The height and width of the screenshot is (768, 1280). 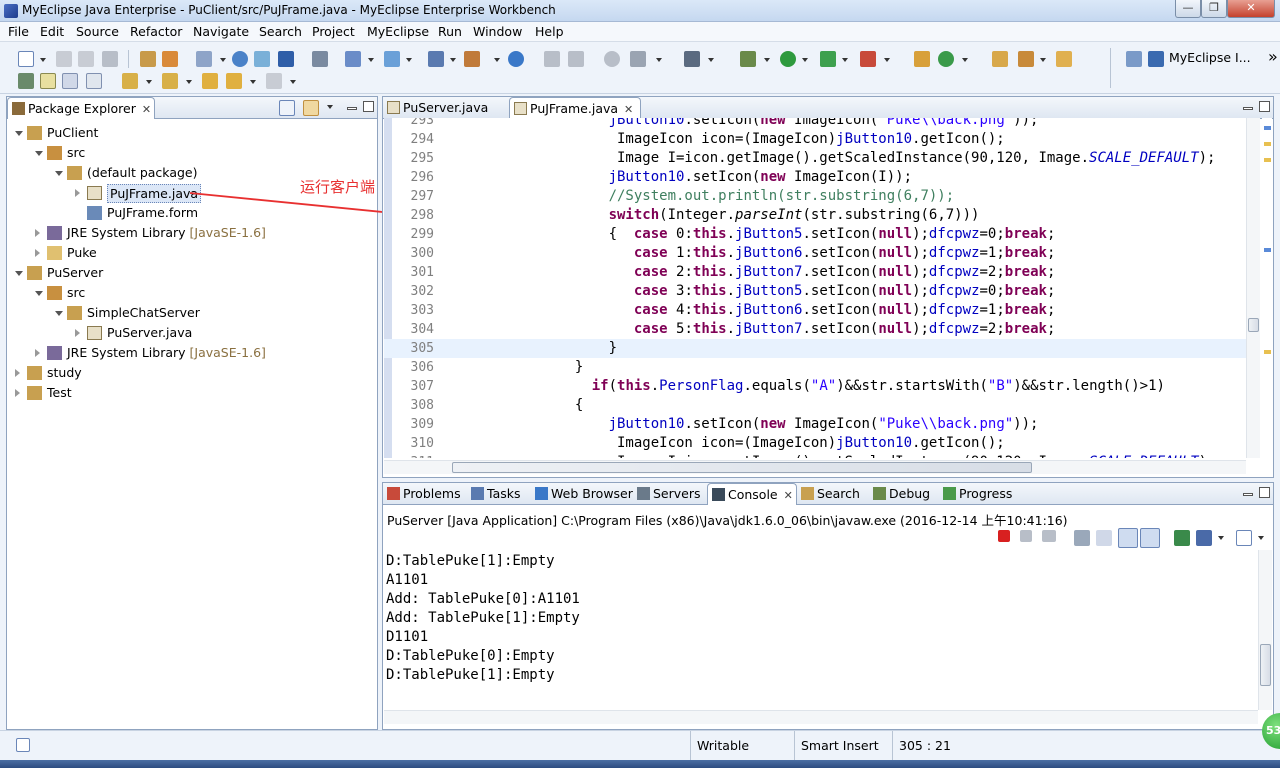 What do you see at coordinates (821, 717) in the screenshot?
I see `console-horizontal-scrollbar` at bounding box center [821, 717].